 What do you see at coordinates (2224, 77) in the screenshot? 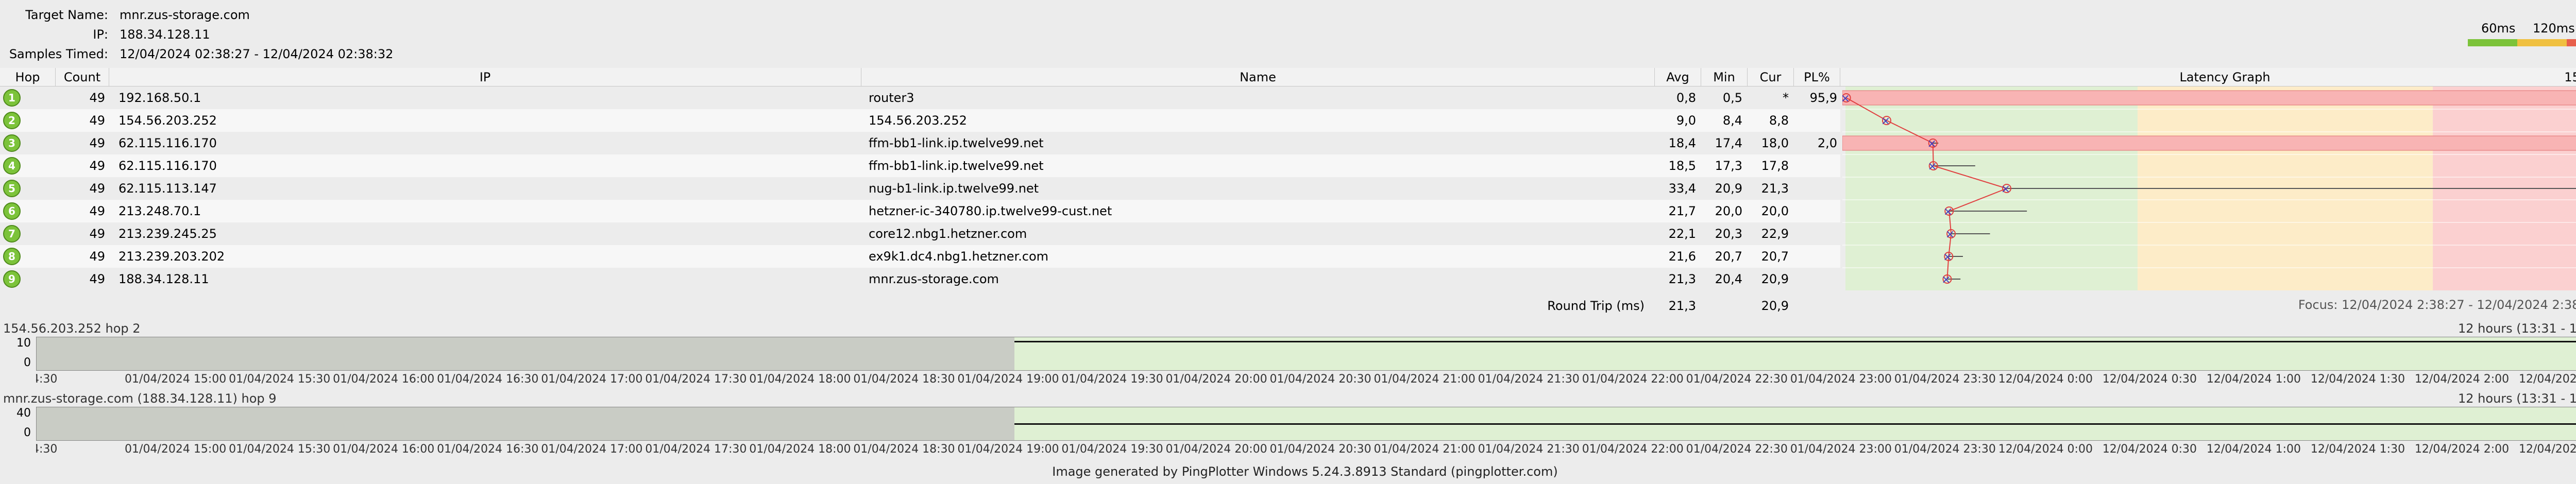
I see `latency-graph-title: Latency Graph` at bounding box center [2224, 77].